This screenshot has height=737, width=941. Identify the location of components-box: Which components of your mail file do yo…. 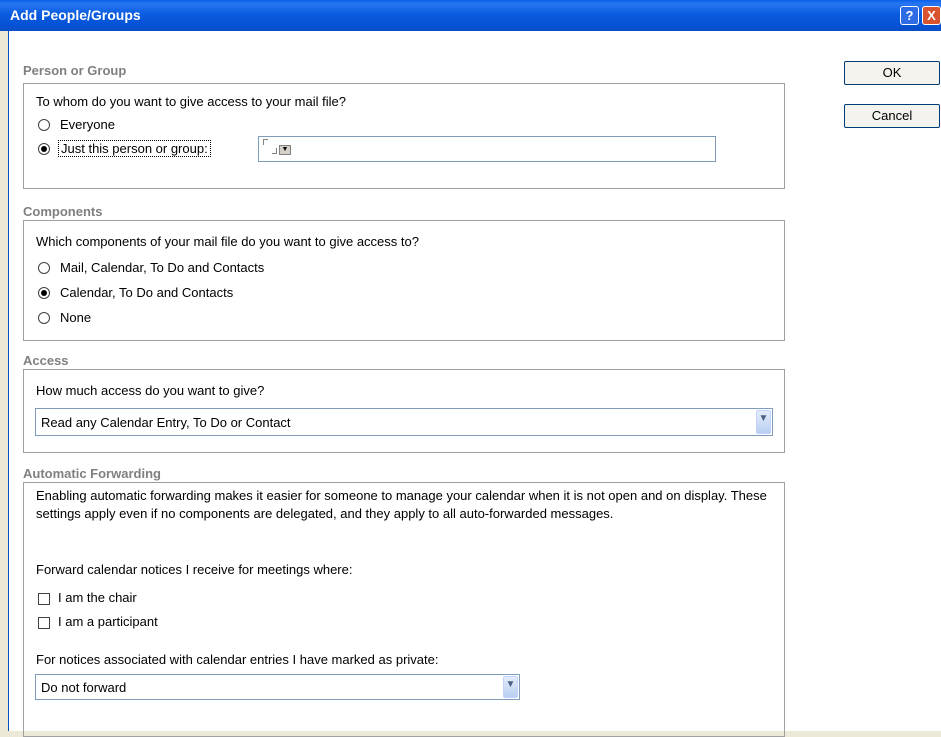
(404, 280).